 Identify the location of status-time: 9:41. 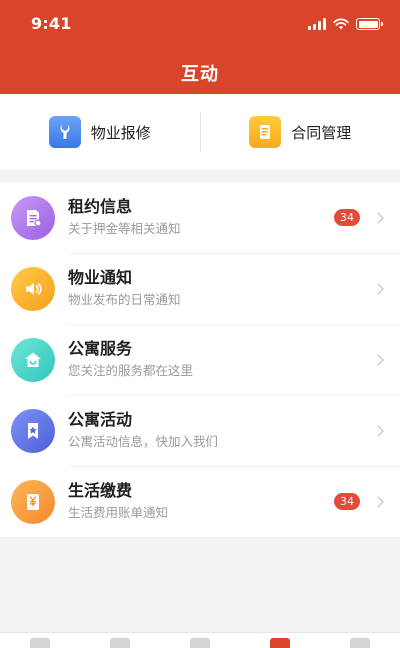
(51, 23).